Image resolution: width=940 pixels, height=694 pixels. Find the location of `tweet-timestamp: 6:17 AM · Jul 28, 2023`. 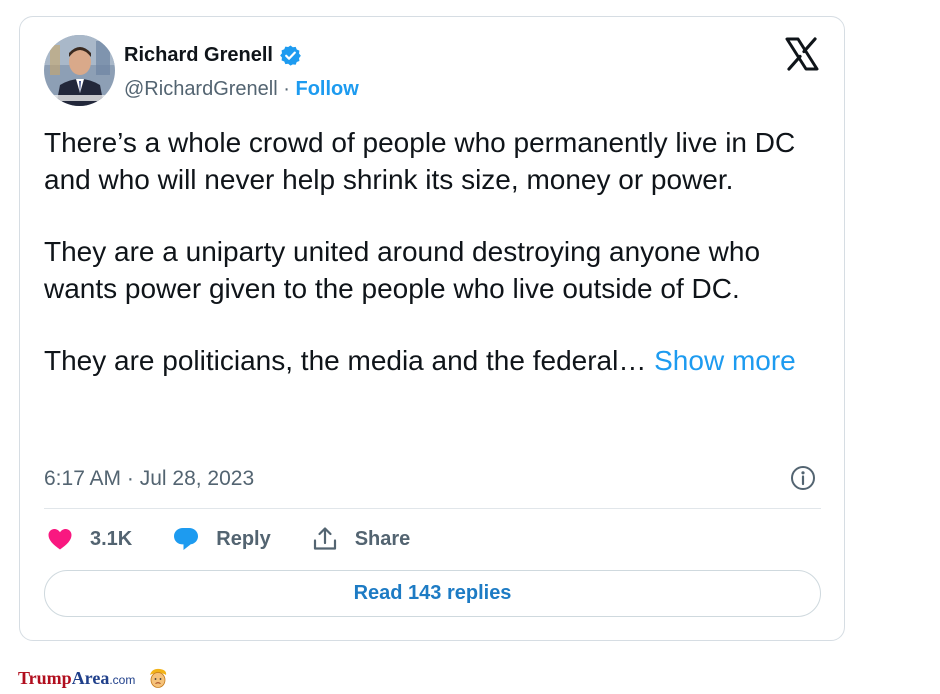

tweet-timestamp: 6:17 AM · Jul 28, 2023 is located at coordinates (149, 479).